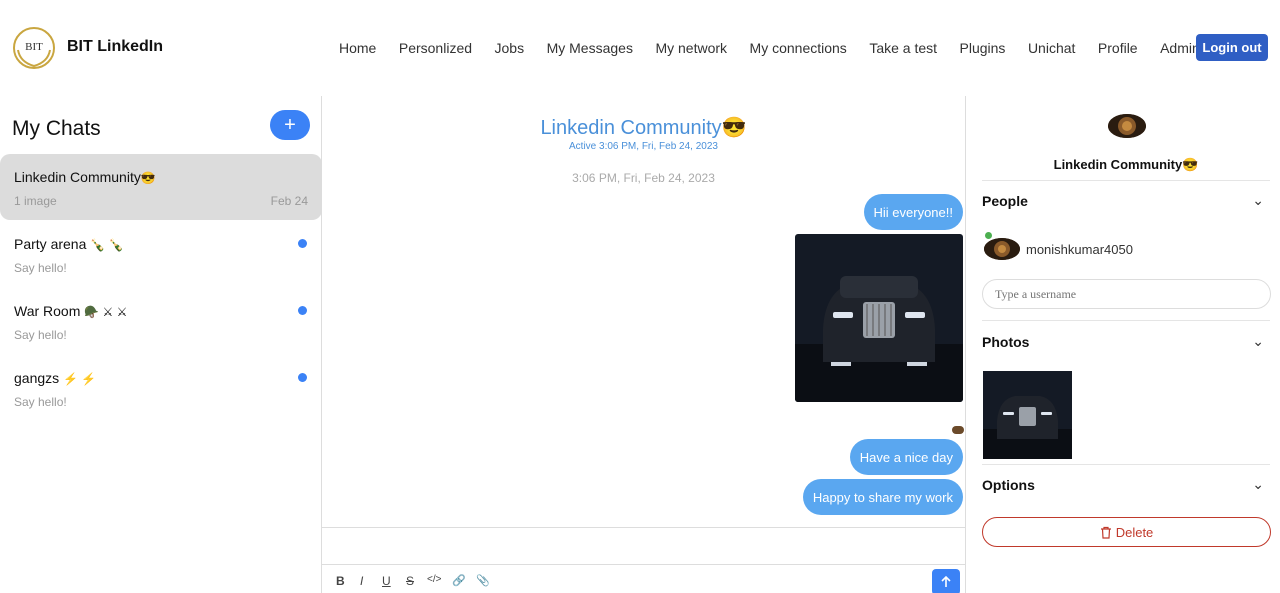 This screenshot has width=1280, height=593. Describe the element at coordinates (434, 579) in the screenshot. I see `code-icon: </>` at that location.